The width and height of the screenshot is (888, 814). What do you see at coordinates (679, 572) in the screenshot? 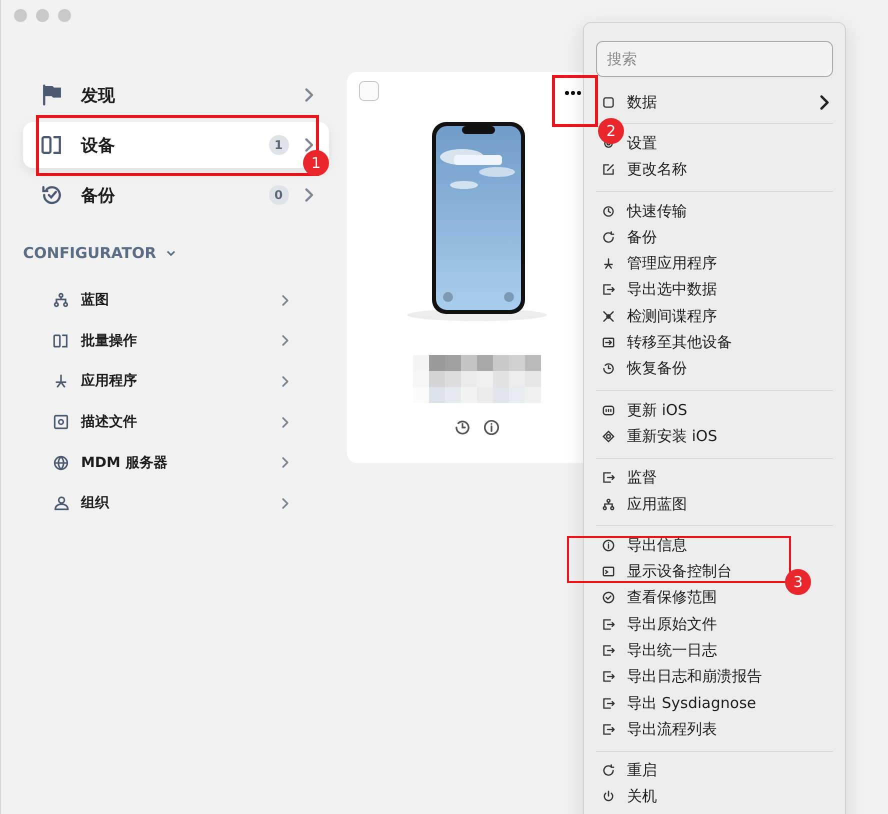
I see `menu-item: 显示设备控制台` at bounding box center [679, 572].